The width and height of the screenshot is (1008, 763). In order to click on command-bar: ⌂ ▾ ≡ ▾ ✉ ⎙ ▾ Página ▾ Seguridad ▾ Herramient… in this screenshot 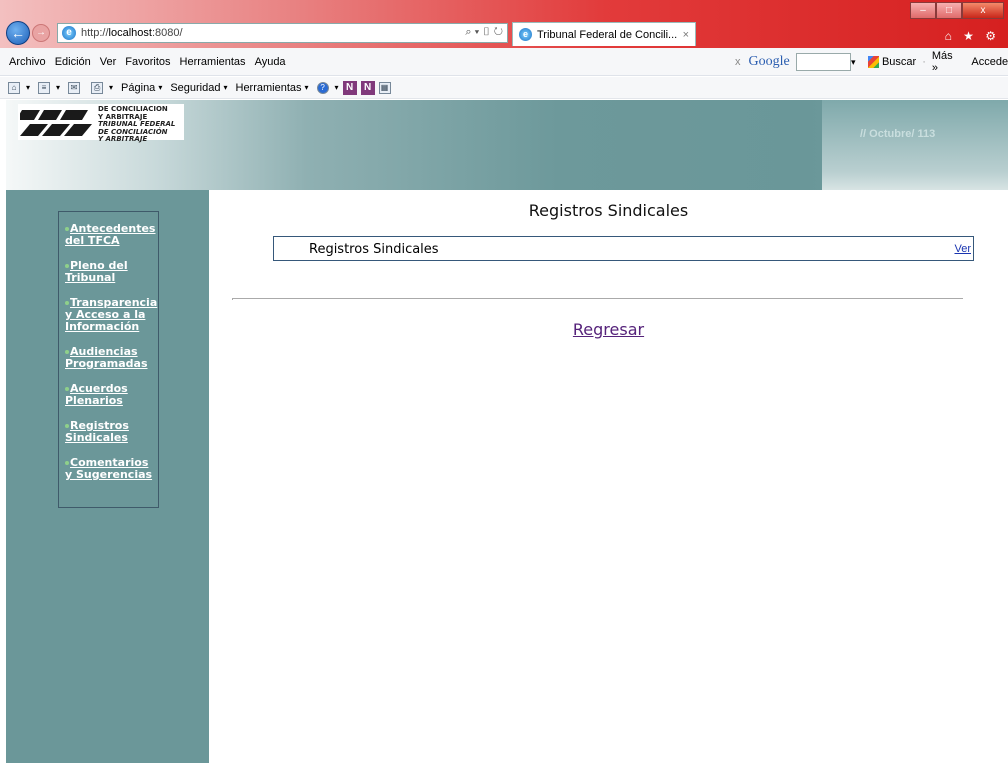, I will do `click(504, 88)`.